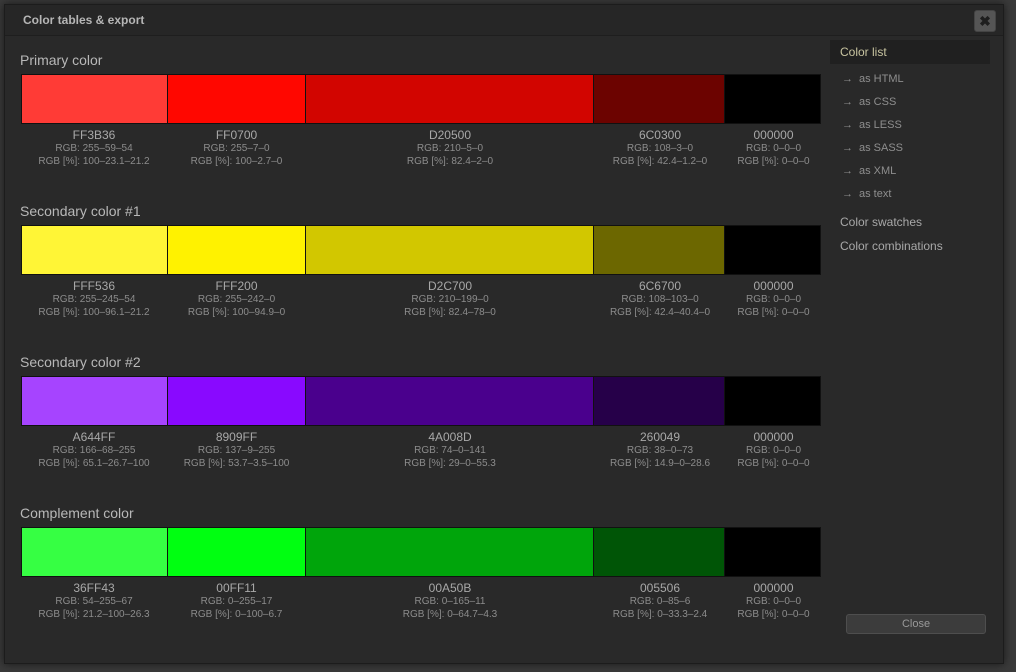 The height and width of the screenshot is (672, 1016). Describe the element at coordinates (80, 211) in the screenshot. I see `section-title: Secondary color #1` at that location.